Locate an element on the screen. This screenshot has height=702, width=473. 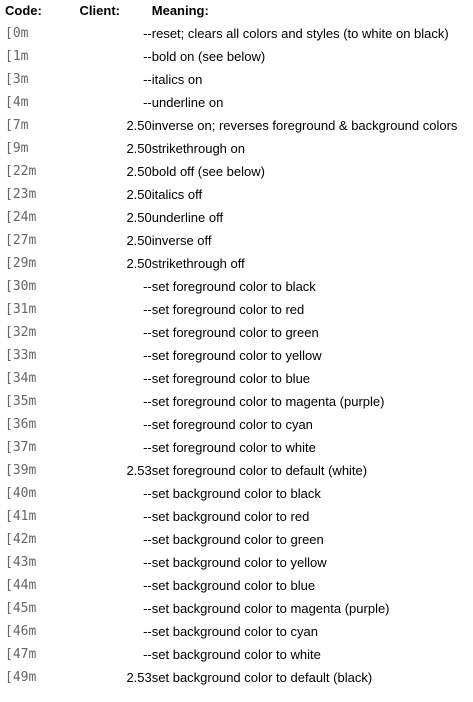
meaning-cell: set background color to white is located at coordinates (236, 654).